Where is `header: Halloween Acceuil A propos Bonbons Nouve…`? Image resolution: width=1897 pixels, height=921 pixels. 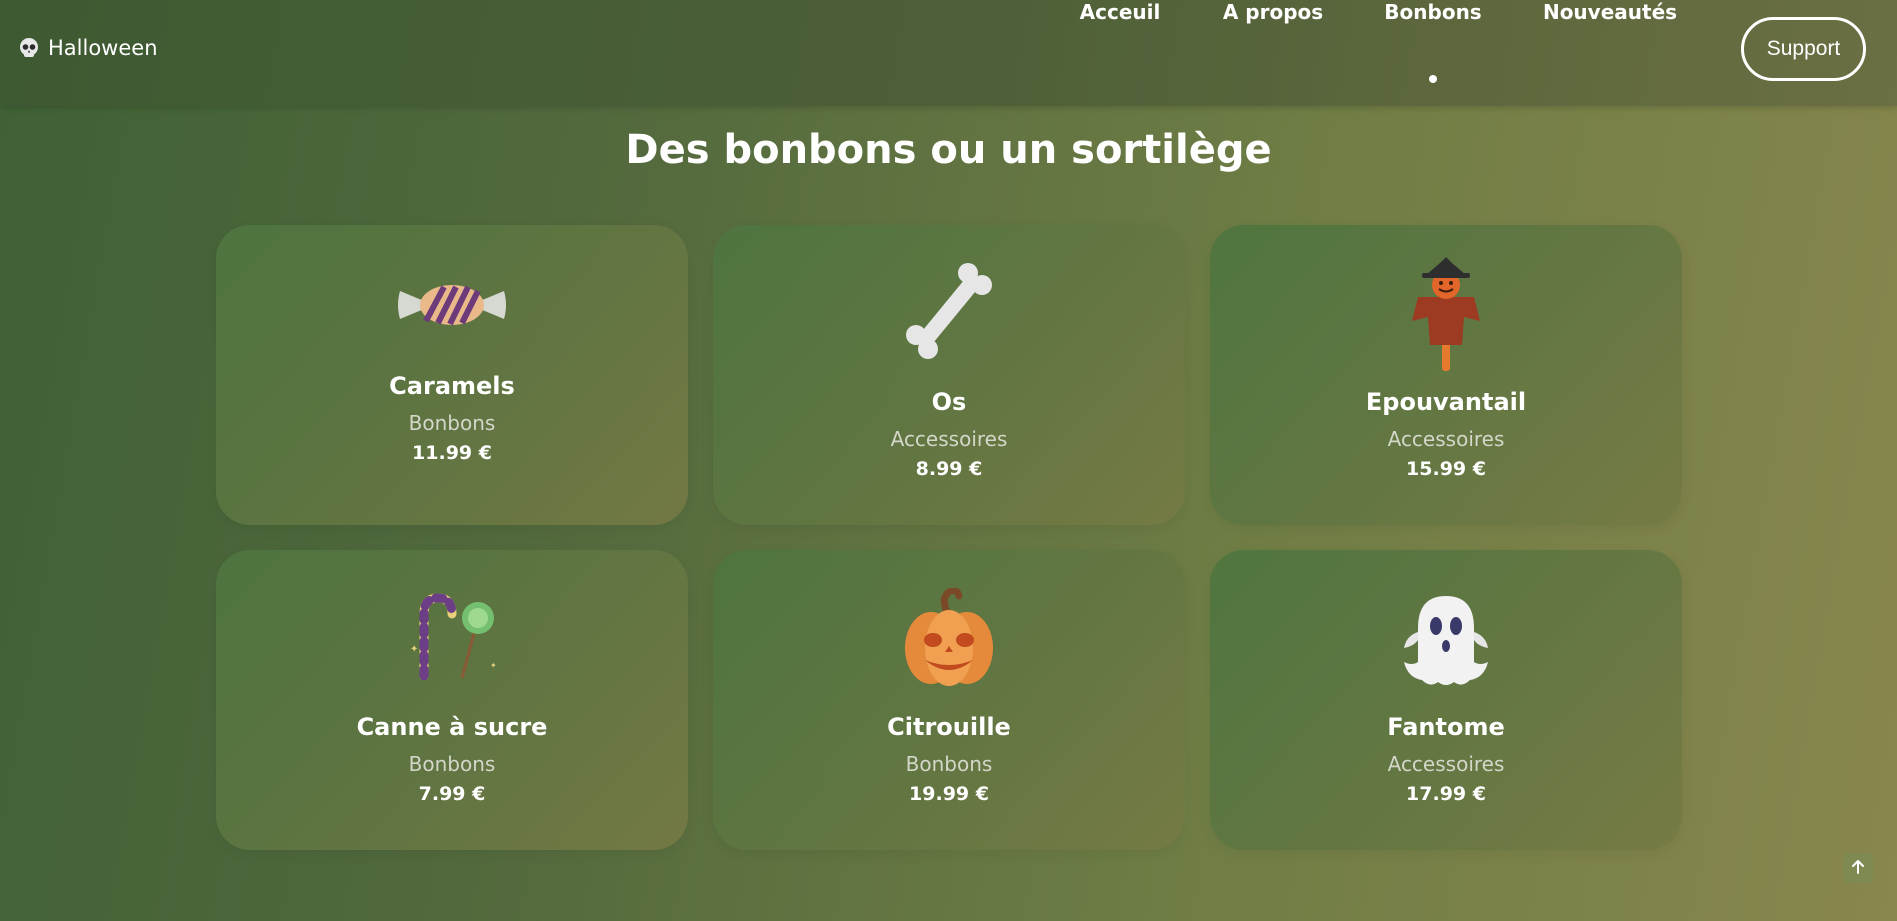 header: Halloween Acceuil A propos Bonbons Nouve… is located at coordinates (948, 53).